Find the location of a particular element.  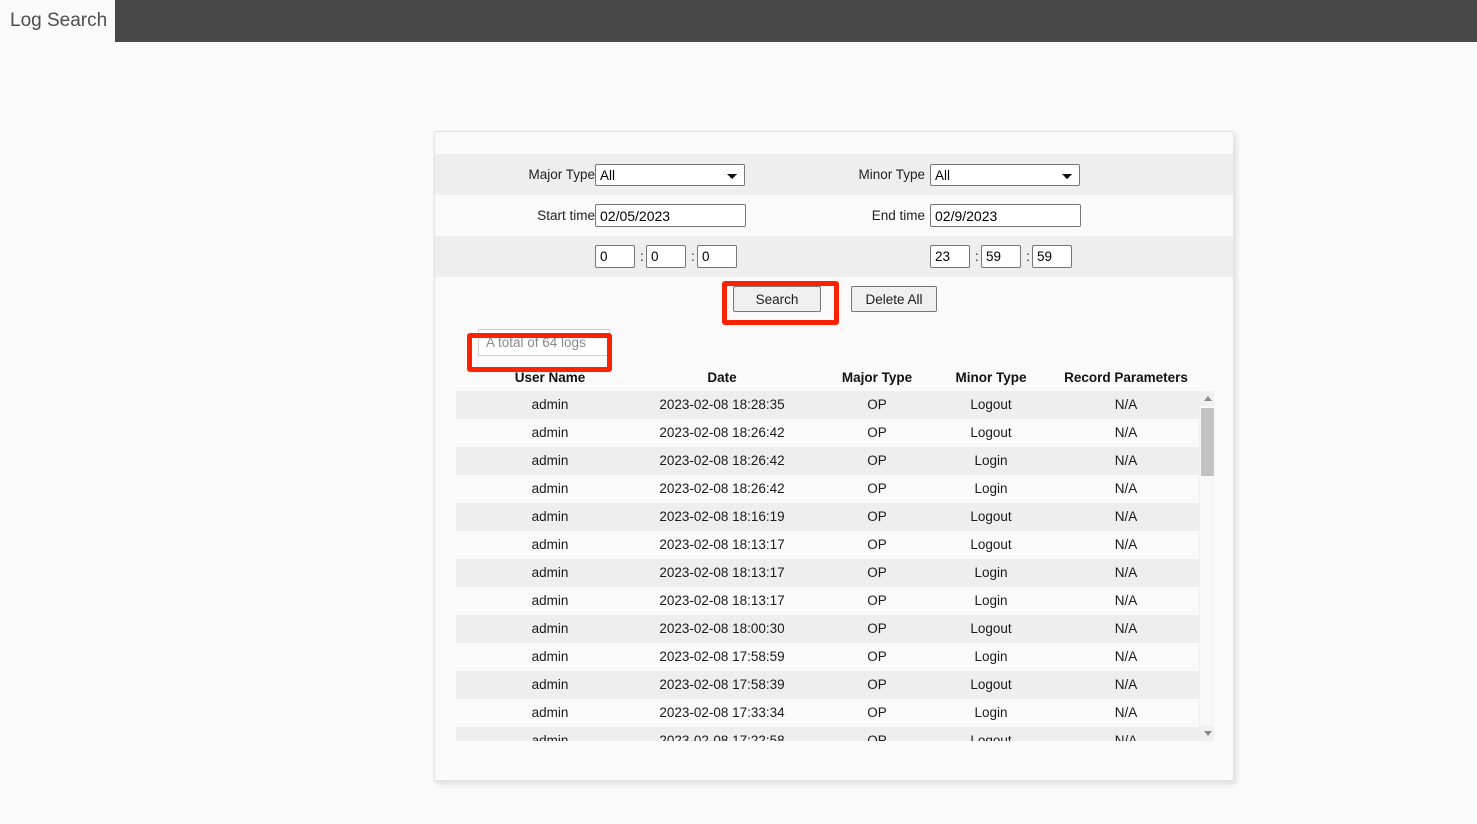

page-title: Log Search is located at coordinates (59, 20).